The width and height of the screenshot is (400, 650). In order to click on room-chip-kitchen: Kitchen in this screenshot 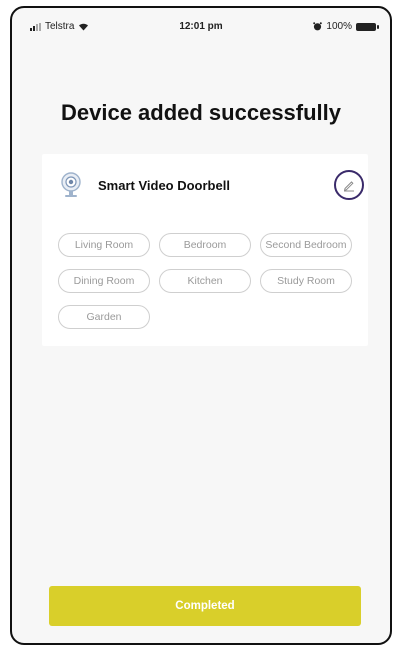, I will do `click(205, 281)`.